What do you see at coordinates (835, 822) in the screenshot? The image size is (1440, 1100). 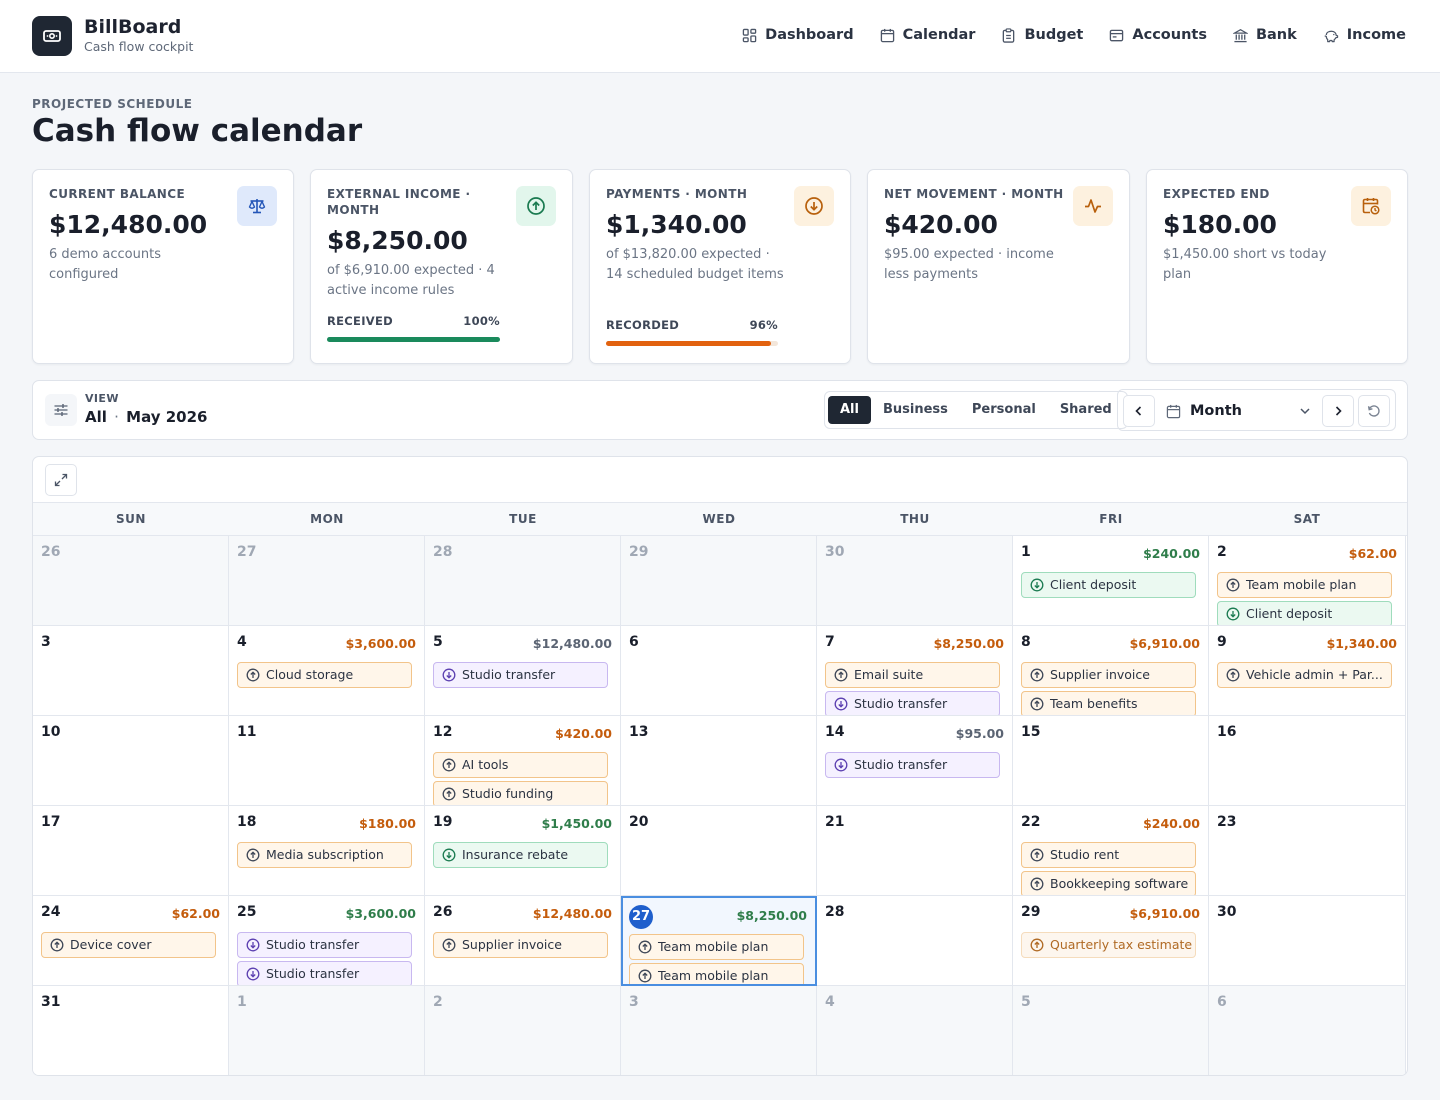 I see `day-number: 21` at bounding box center [835, 822].